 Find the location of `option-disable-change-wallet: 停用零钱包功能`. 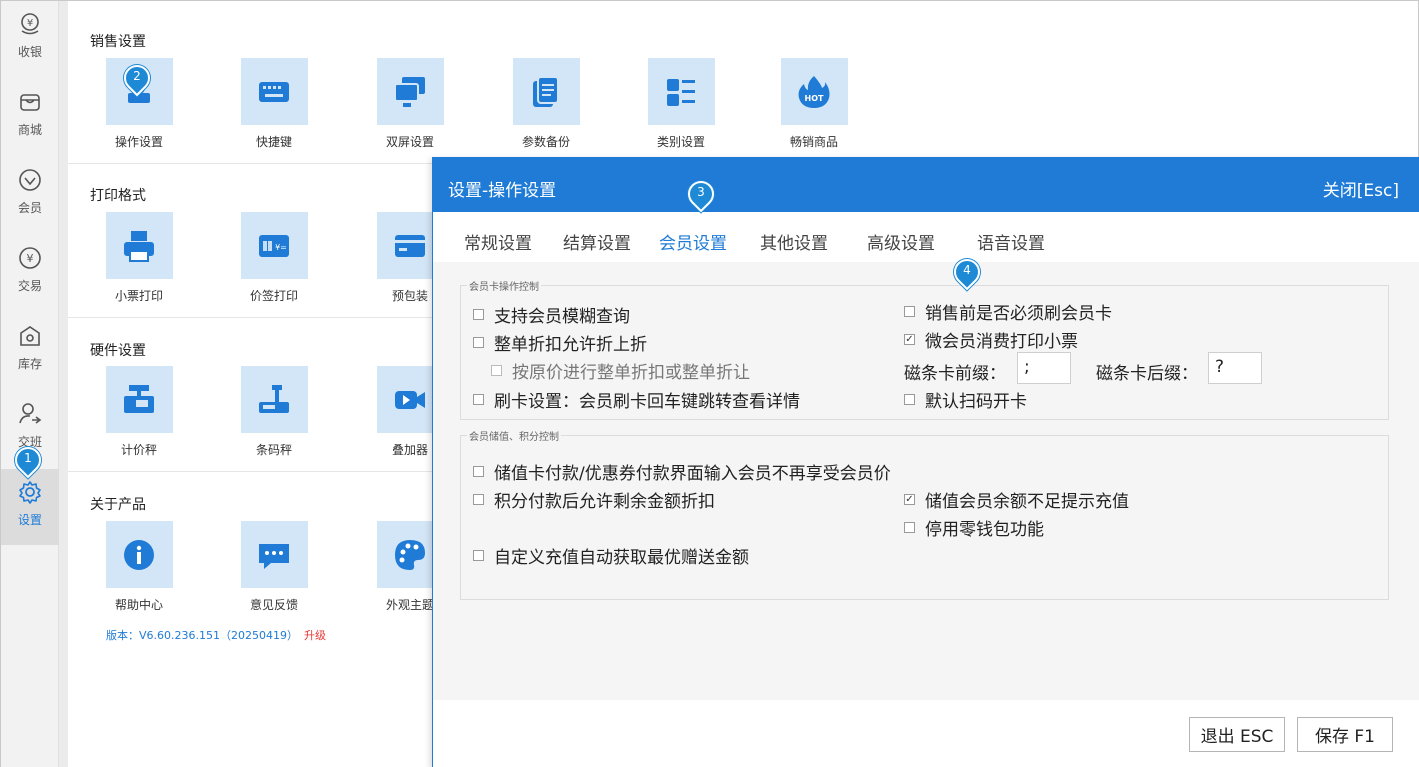

option-disable-change-wallet: 停用零钱包功能 is located at coordinates (974, 527).